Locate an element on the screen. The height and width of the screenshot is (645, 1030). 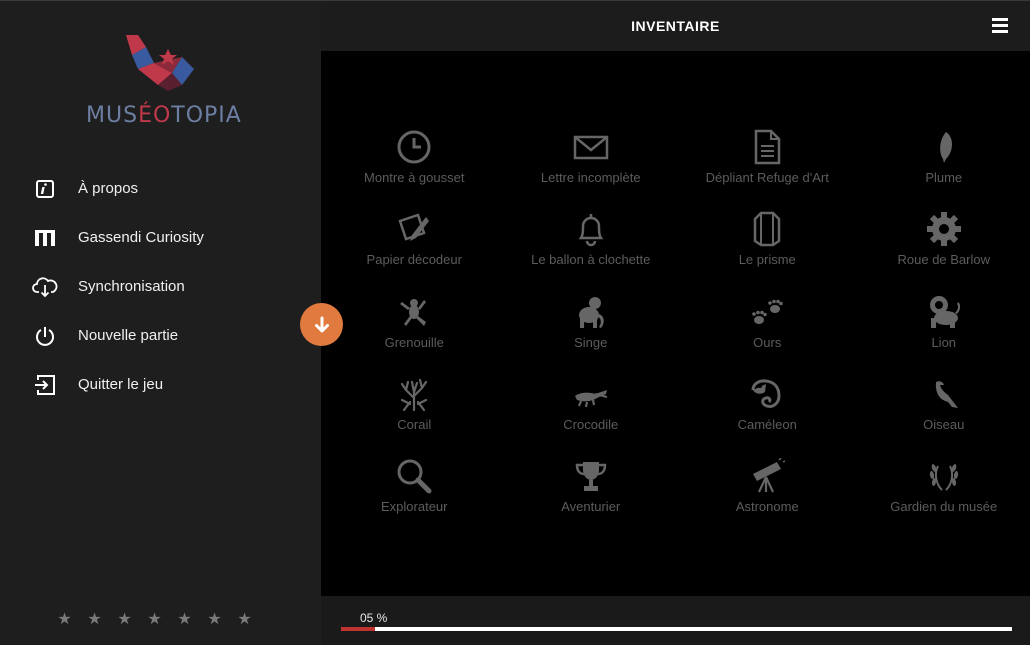
arrow-down-icon is located at coordinates (321, 324).